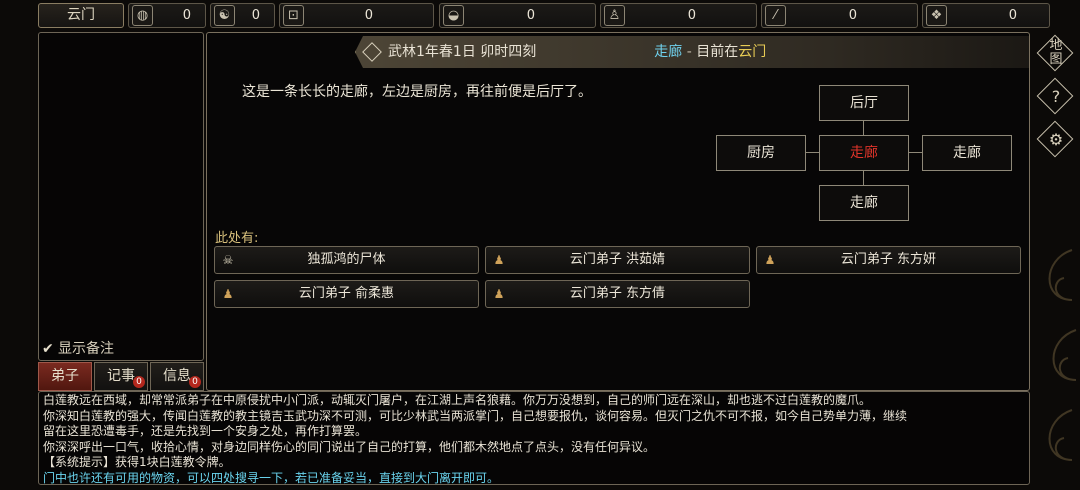 The image size is (1080, 490). Describe the element at coordinates (242, 15) in the screenshot. I see `resource-yin-yang: ☯ 0` at that location.